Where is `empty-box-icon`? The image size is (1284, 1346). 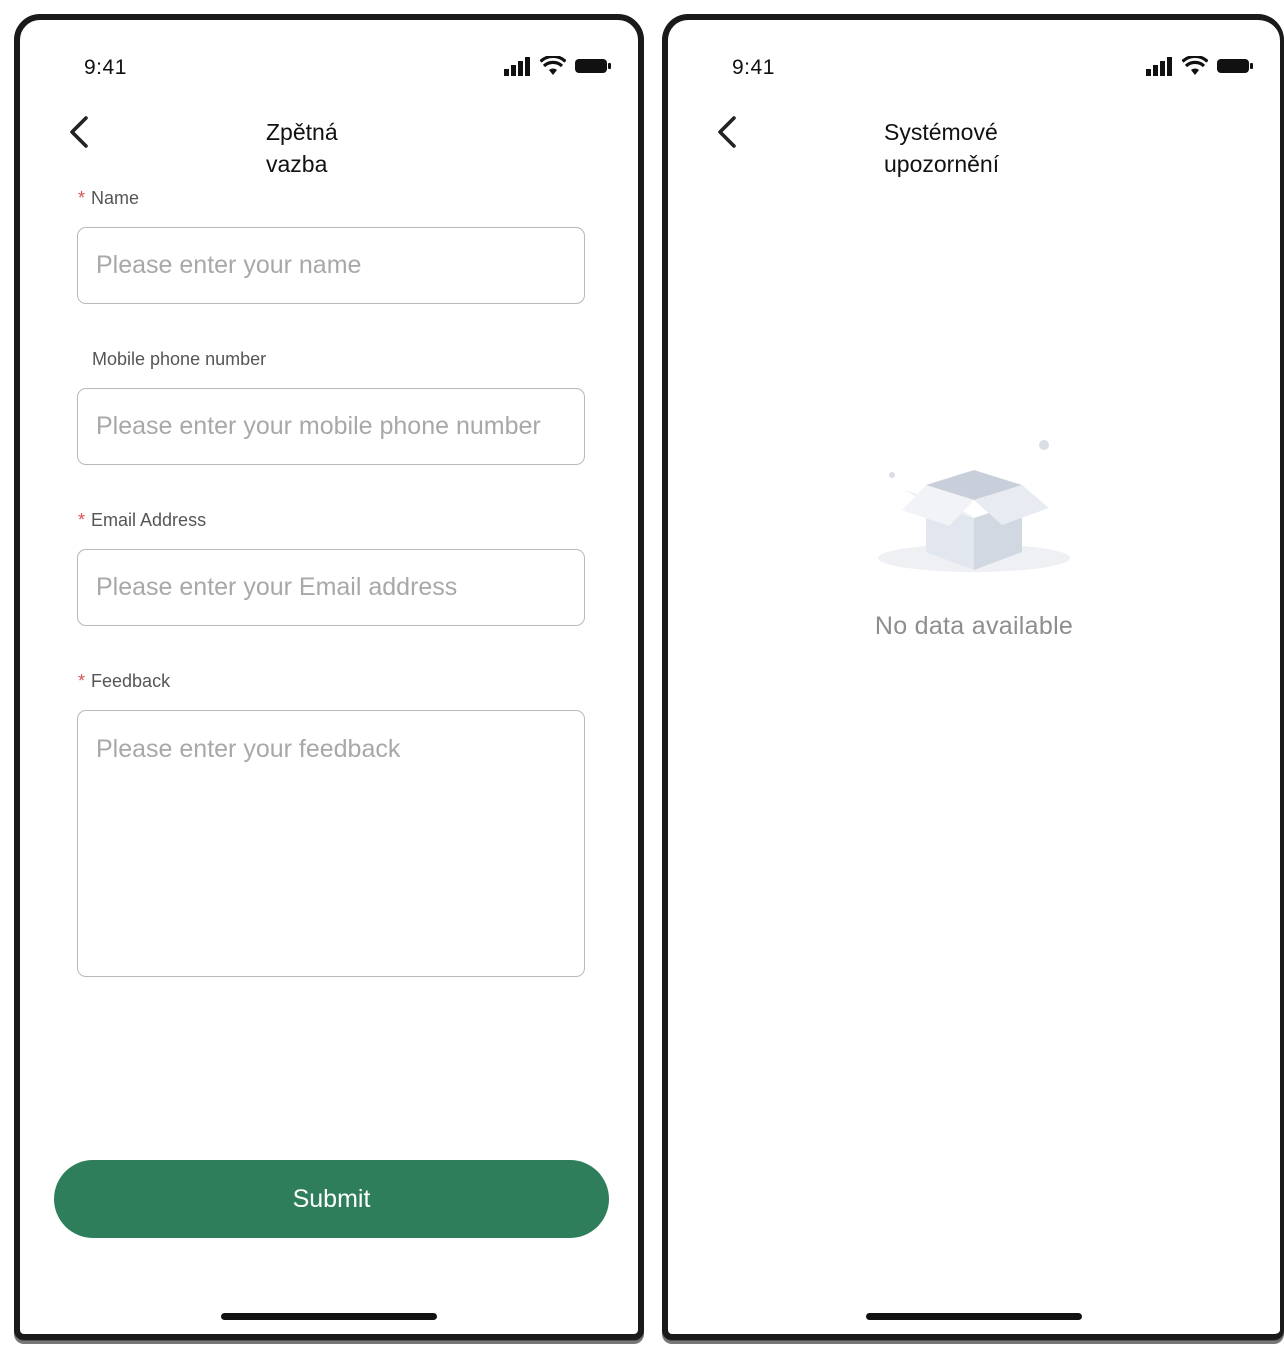
empty-box-icon is located at coordinates (974, 506).